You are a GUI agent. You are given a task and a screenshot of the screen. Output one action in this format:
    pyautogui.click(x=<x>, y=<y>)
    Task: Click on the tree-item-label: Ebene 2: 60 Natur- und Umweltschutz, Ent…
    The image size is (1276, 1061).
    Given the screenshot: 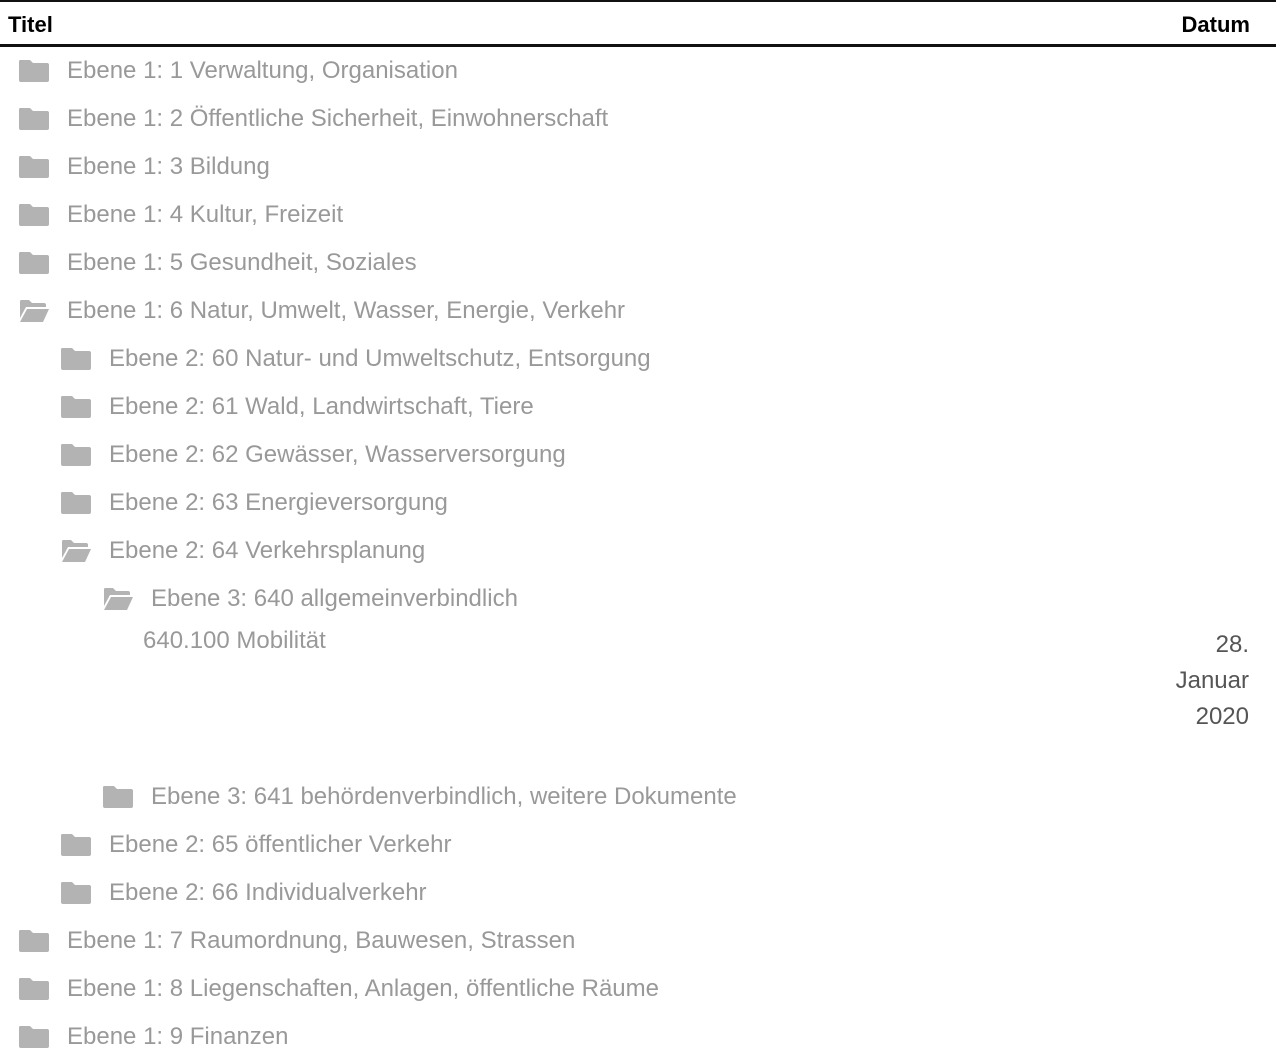 What is the action you would take?
    pyautogui.click(x=380, y=358)
    